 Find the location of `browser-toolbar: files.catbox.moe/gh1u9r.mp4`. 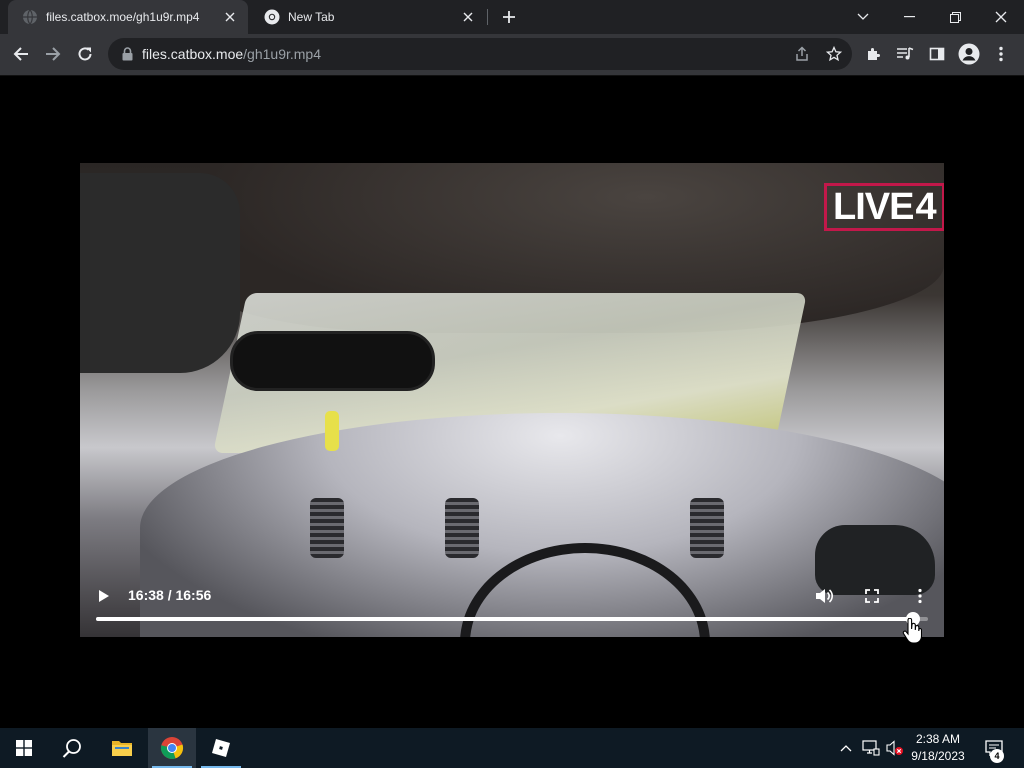

browser-toolbar: files.catbox.moe/gh1u9r.mp4 is located at coordinates (512, 55).